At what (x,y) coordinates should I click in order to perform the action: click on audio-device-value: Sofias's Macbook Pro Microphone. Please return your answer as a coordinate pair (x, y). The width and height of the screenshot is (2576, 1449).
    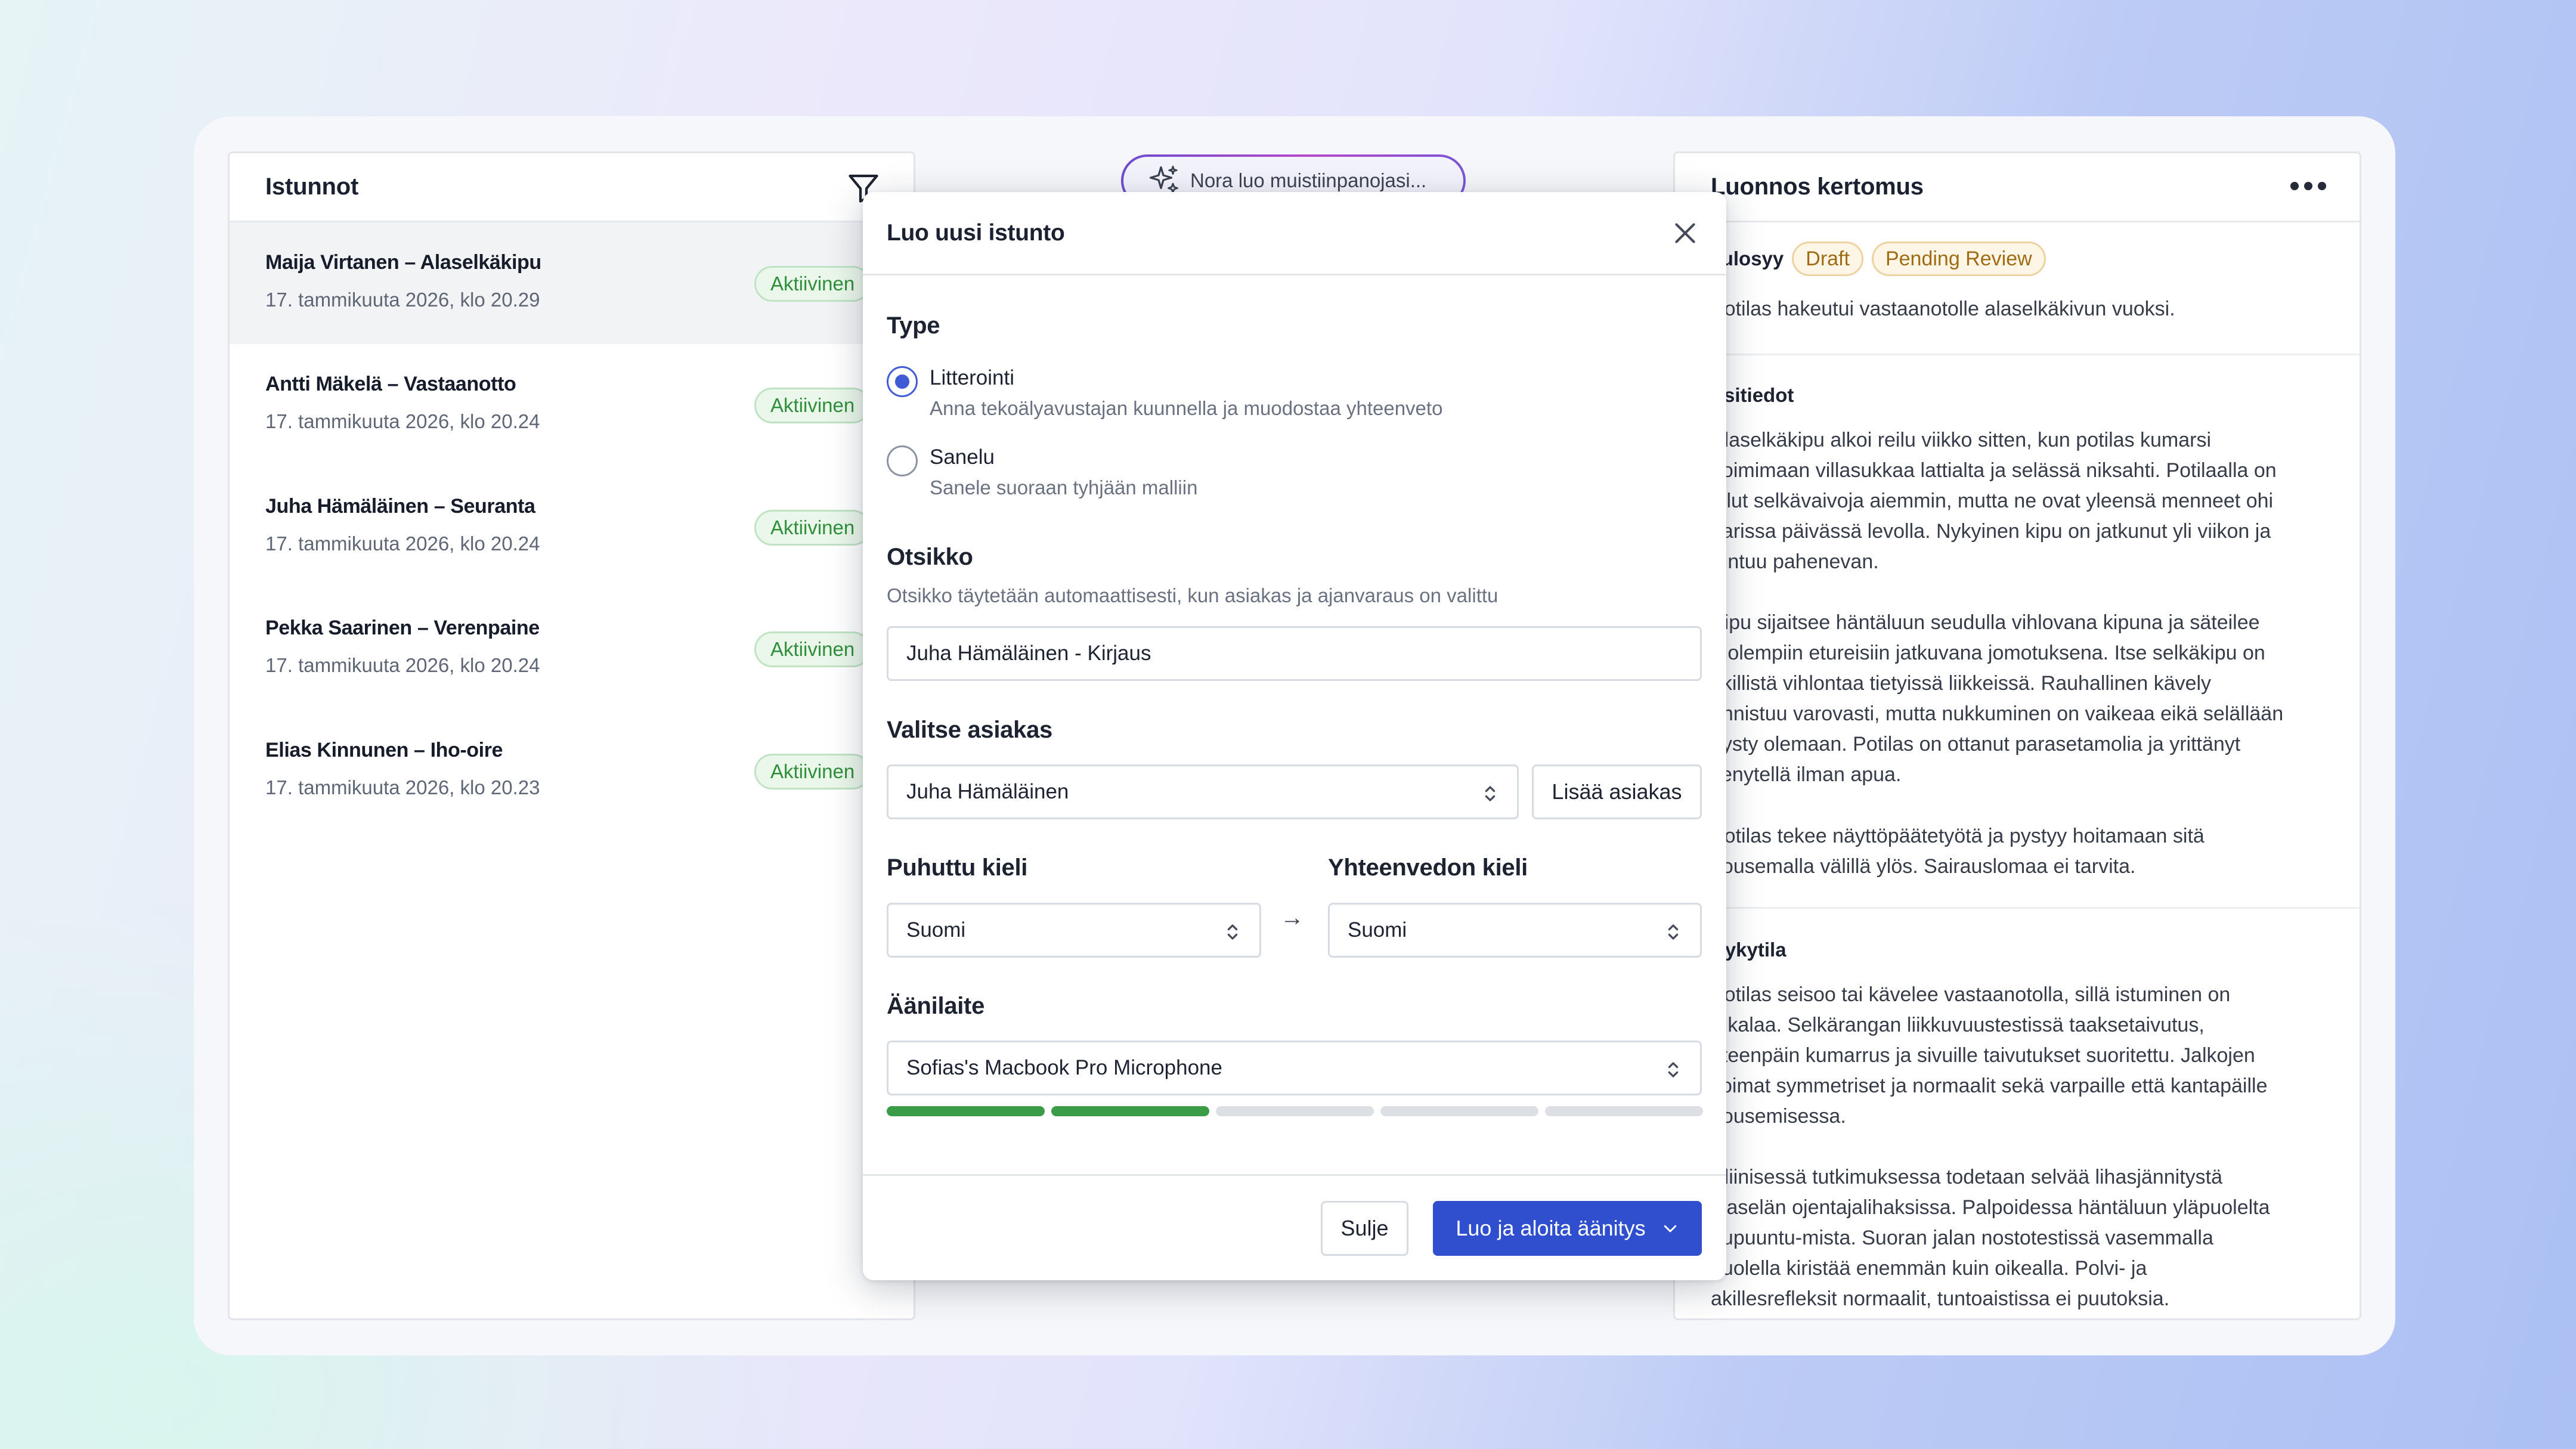
    Looking at the image, I should click on (1064, 1068).